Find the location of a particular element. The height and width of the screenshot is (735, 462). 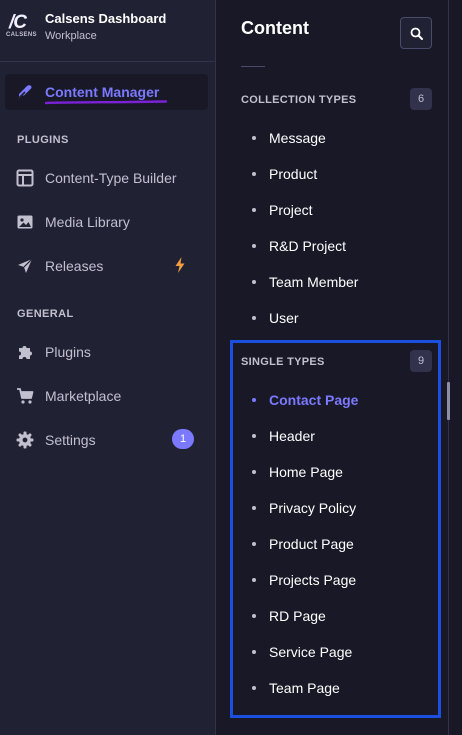

nav-settings-label: Settings is located at coordinates (70, 440).